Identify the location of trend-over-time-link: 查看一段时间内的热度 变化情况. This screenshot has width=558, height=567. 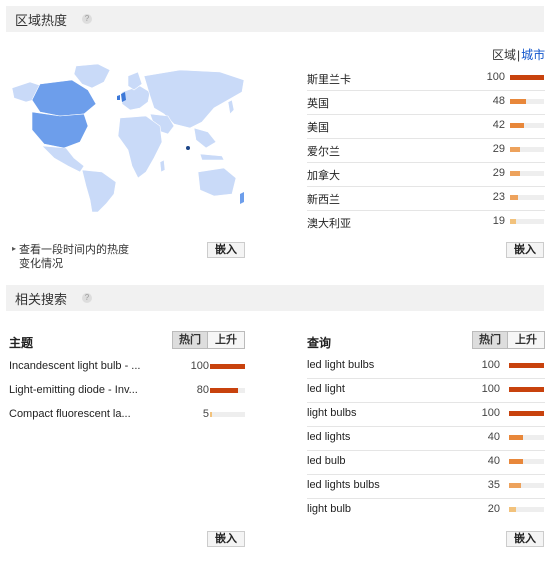
(74, 257).